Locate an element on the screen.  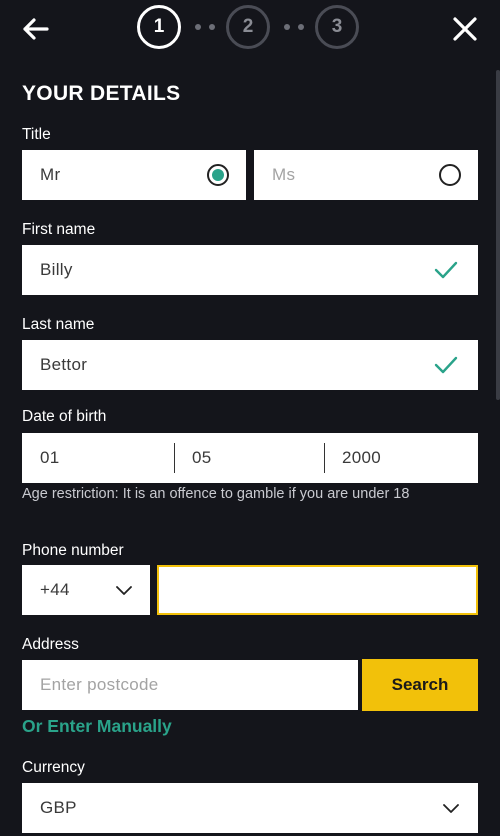
currency-label: Currency is located at coordinates (53, 767).